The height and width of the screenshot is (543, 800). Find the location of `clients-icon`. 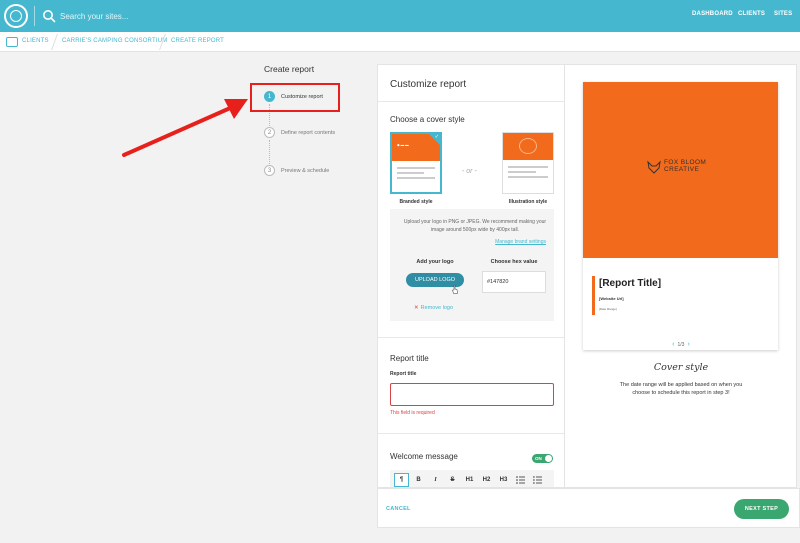

clients-icon is located at coordinates (12, 42).